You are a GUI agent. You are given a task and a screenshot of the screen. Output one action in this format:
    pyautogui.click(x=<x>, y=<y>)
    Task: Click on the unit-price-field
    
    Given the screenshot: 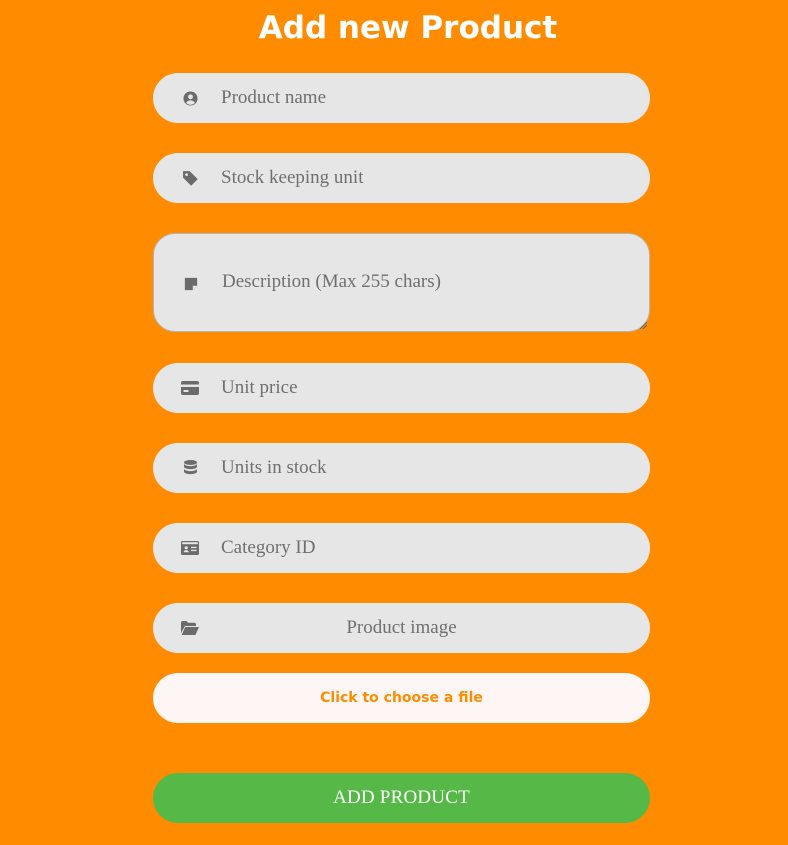 What is the action you would take?
    pyautogui.click(x=401, y=388)
    